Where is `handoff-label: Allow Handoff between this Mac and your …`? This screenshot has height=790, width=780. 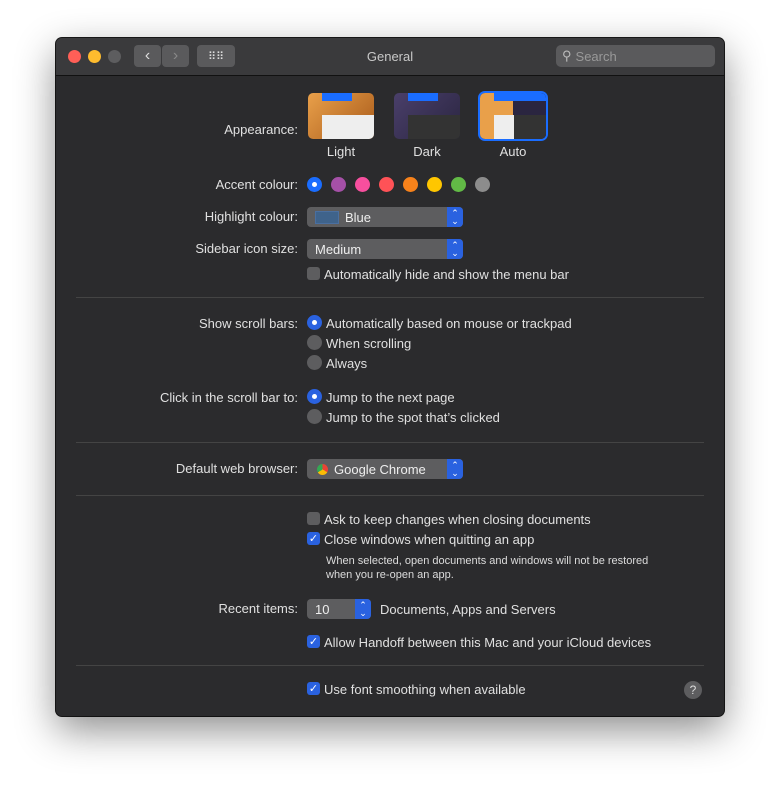 handoff-label: Allow Handoff between this Mac and your … is located at coordinates (488, 642).